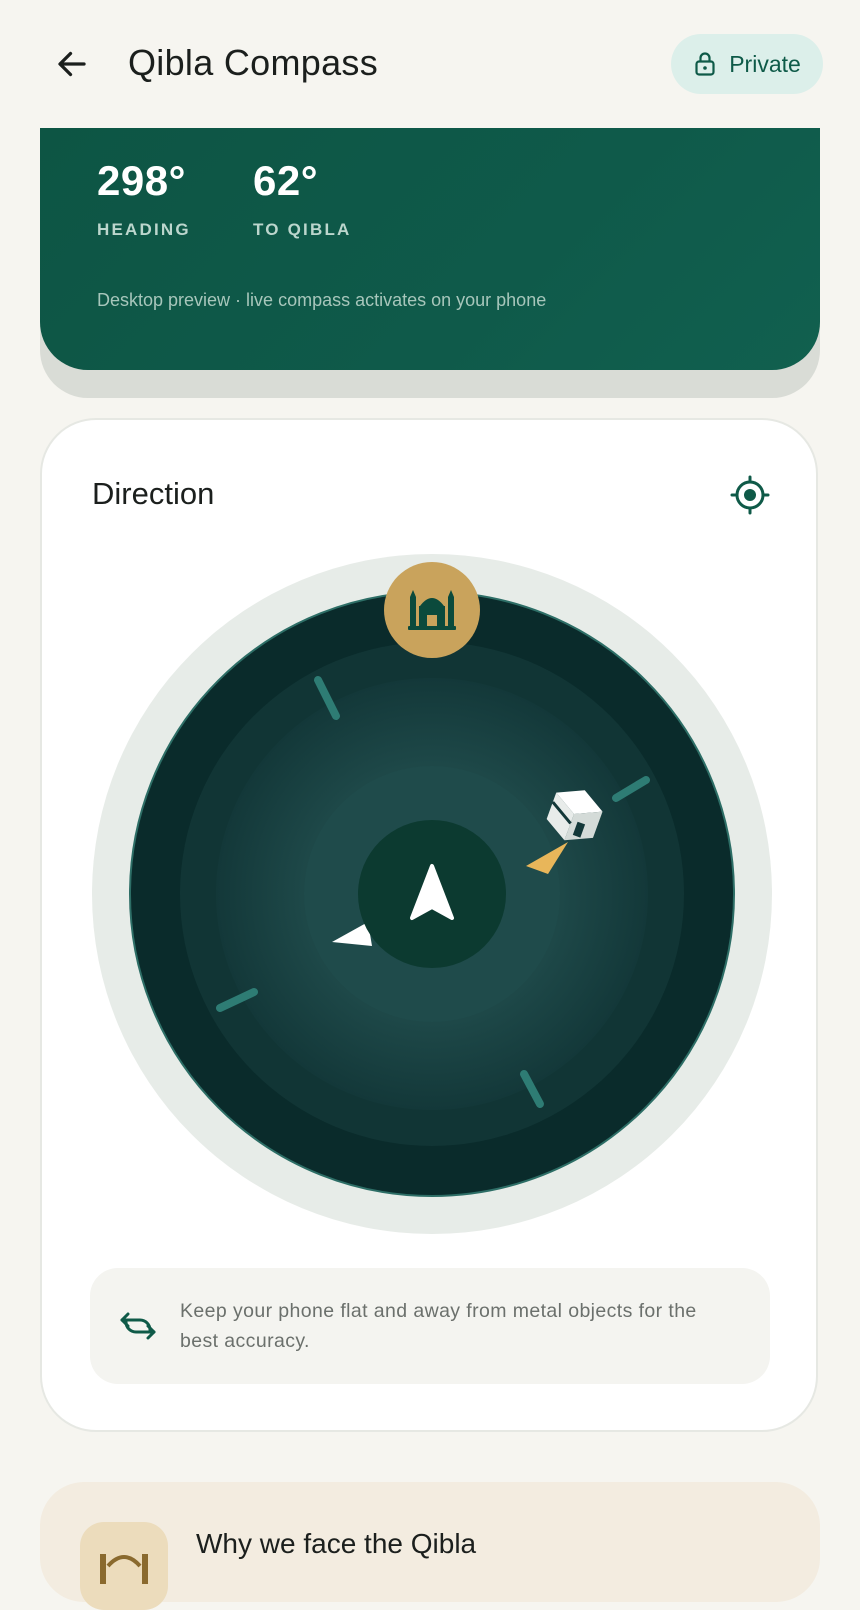 The width and height of the screenshot is (860, 1610). I want to click on back-button, so click(72, 64).